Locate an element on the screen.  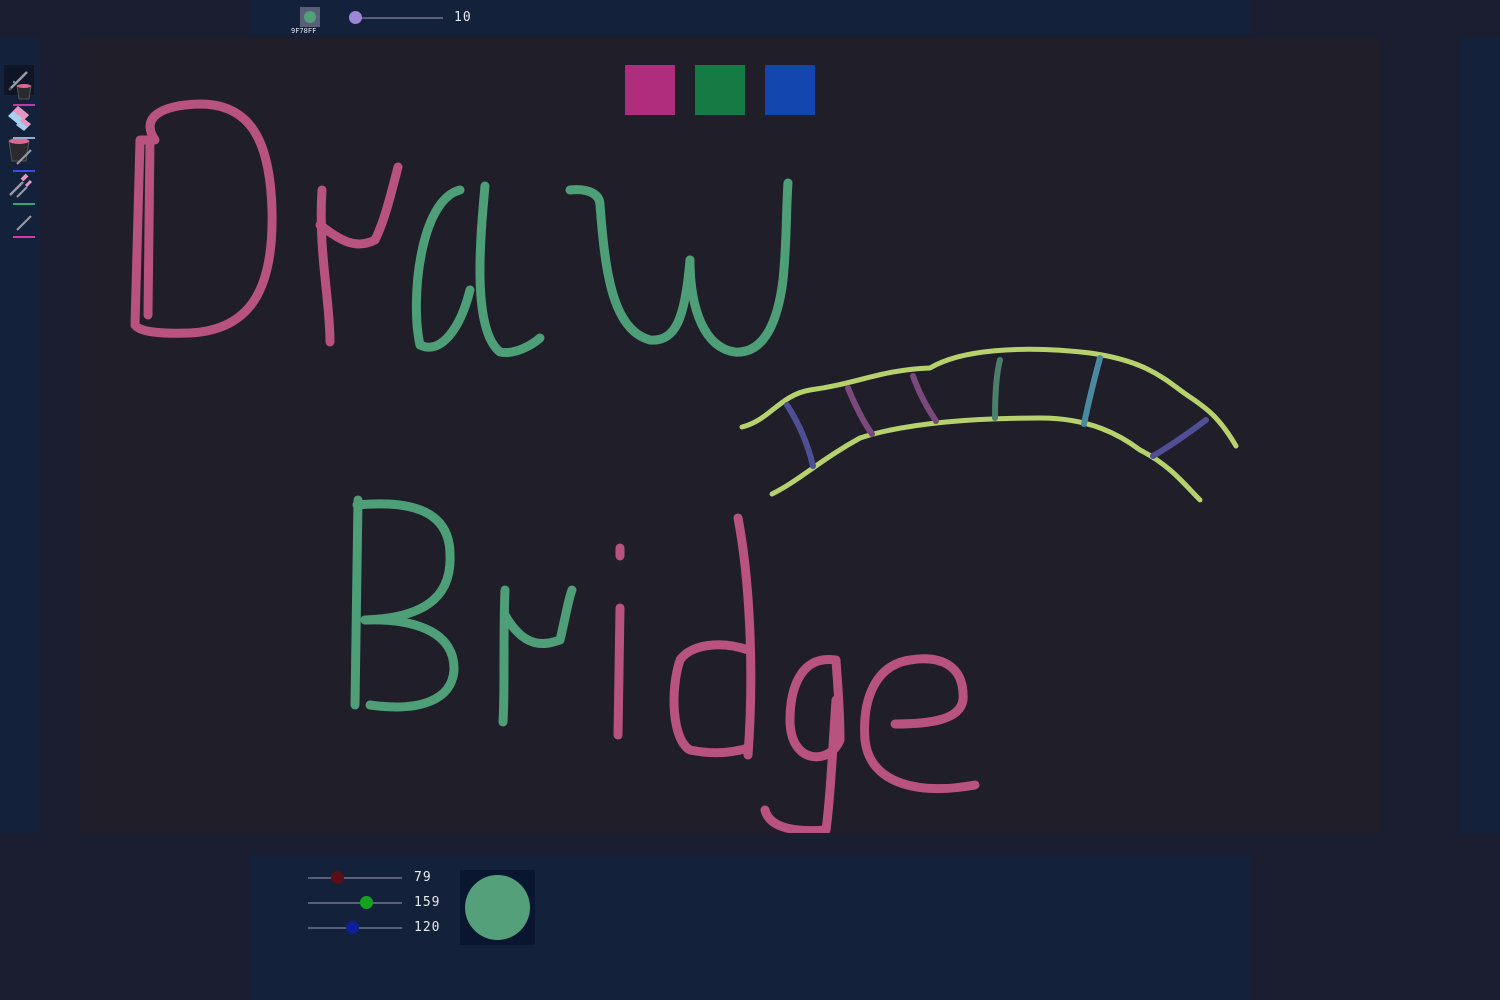
history-panel is located at coordinates (1480, 435).